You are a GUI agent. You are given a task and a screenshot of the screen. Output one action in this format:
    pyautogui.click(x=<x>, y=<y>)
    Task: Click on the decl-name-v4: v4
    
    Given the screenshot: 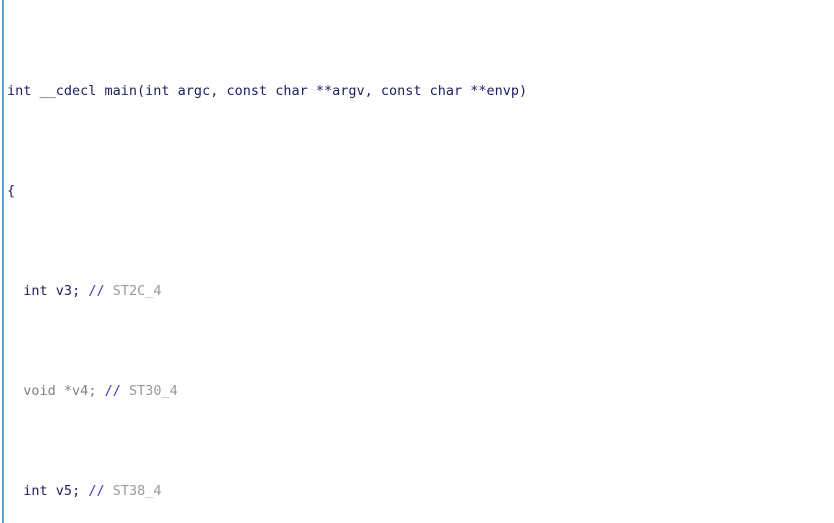 What is the action you would take?
    pyautogui.click(x=80, y=391)
    